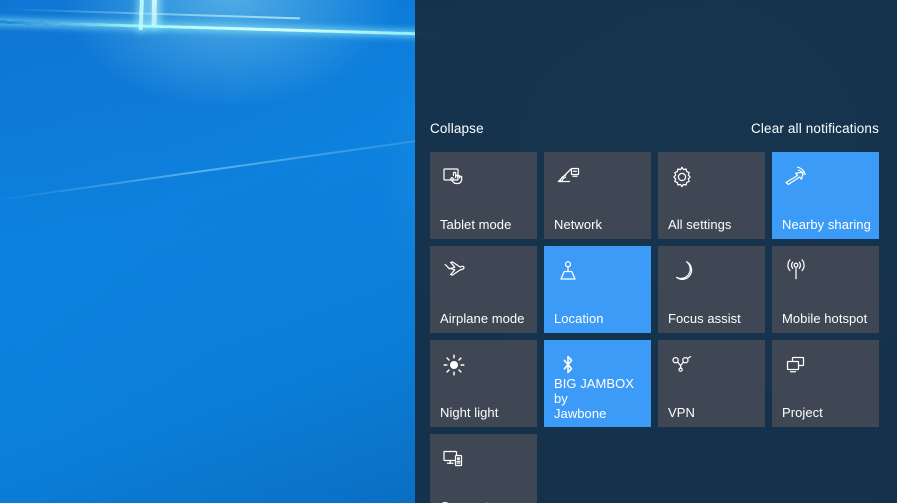 This screenshot has width=897, height=503. I want to click on hotspot-icon, so click(796, 271).